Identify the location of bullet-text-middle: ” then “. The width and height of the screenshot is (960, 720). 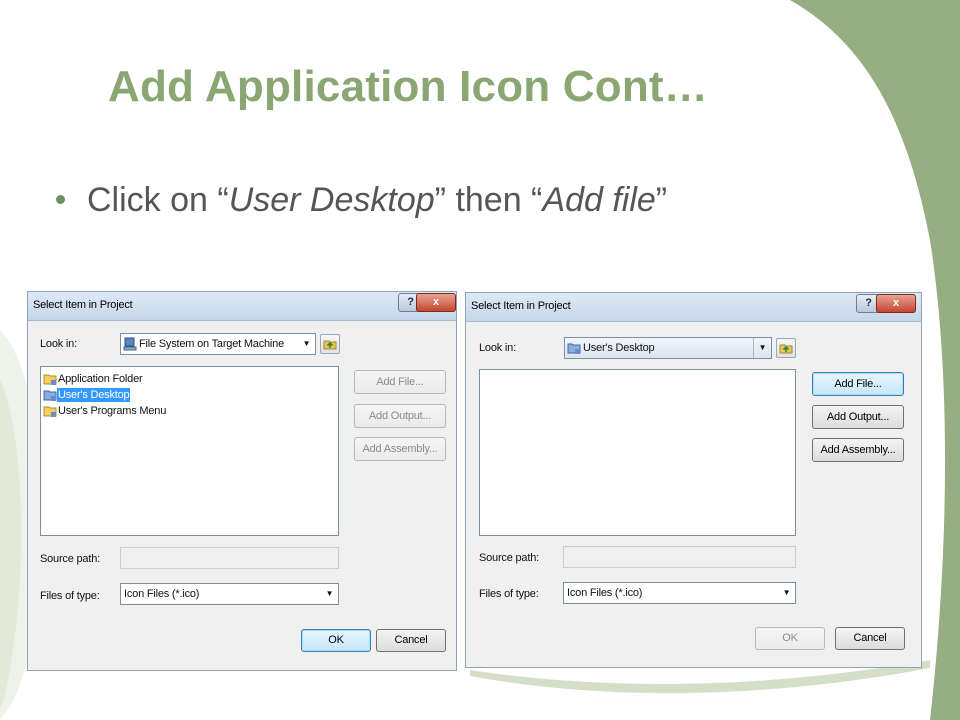
(488, 200).